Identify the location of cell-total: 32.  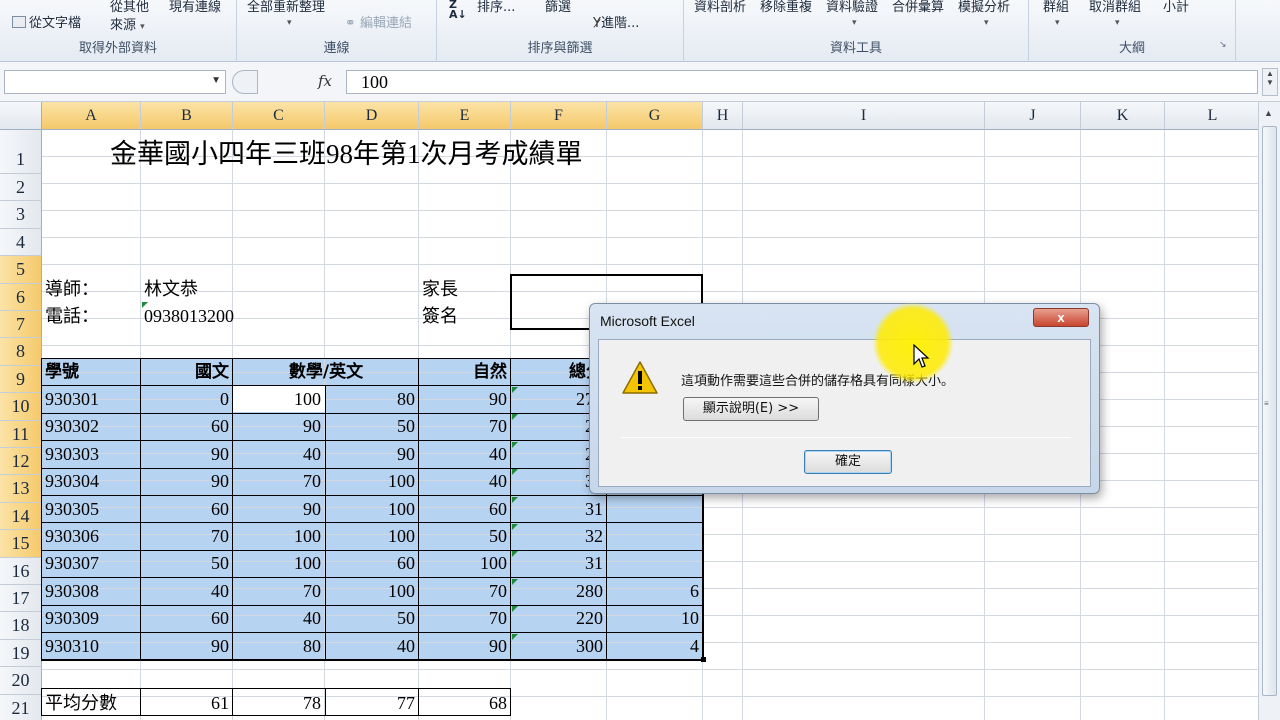
(559, 536).